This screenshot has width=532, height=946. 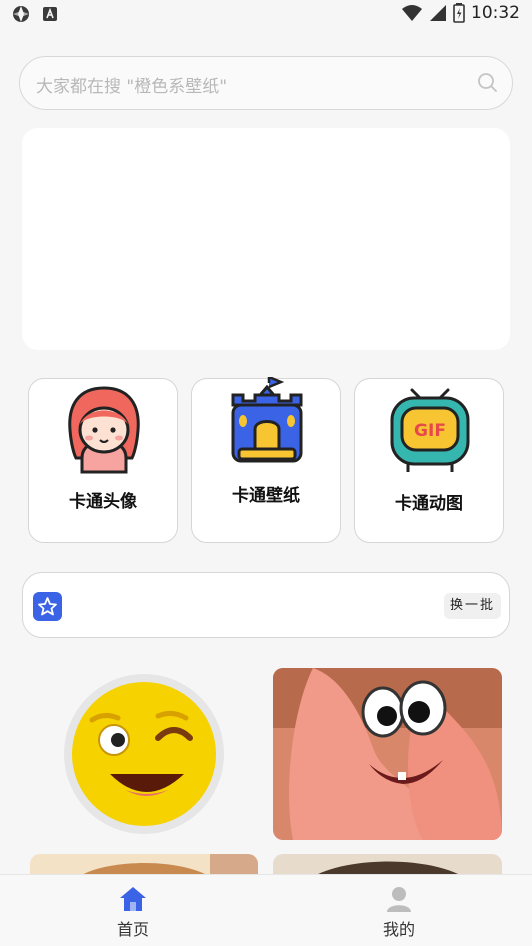 What do you see at coordinates (50, 14) in the screenshot?
I see `font-notification-icon` at bounding box center [50, 14].